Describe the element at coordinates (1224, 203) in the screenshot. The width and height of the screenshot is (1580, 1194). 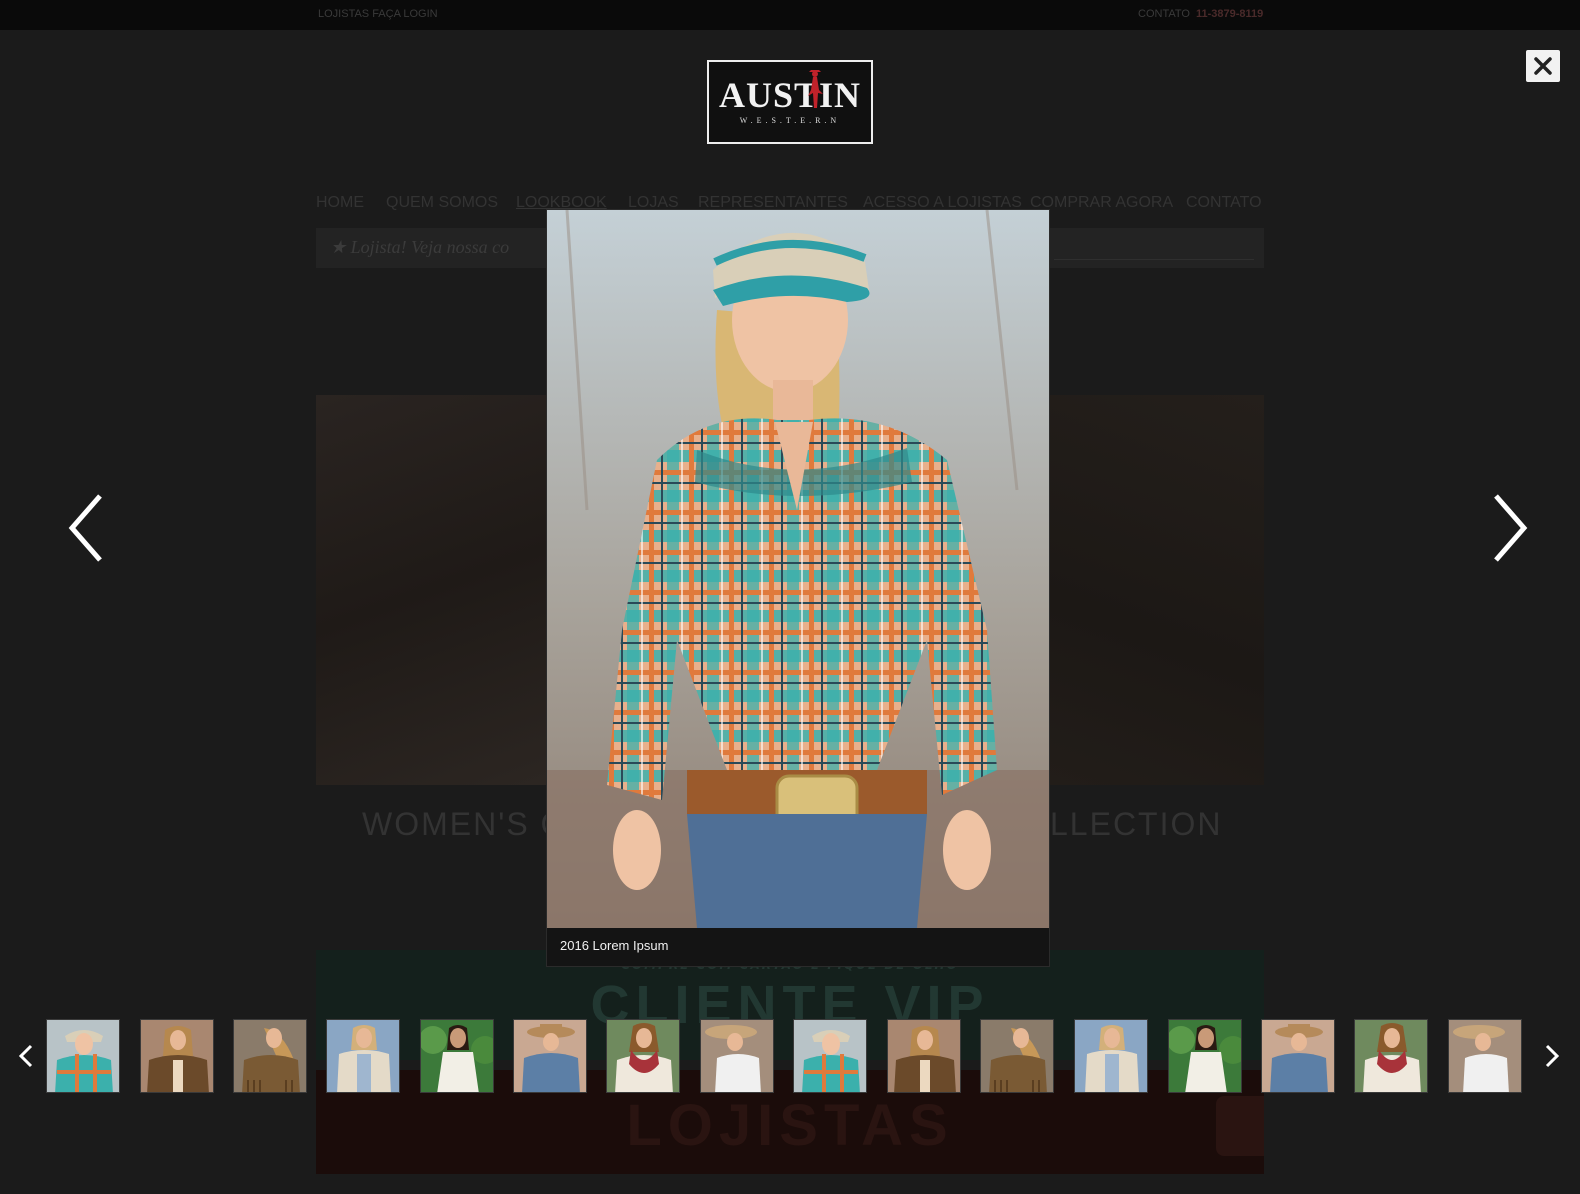
I see `nav-item-contato: CONTATO` at that location.